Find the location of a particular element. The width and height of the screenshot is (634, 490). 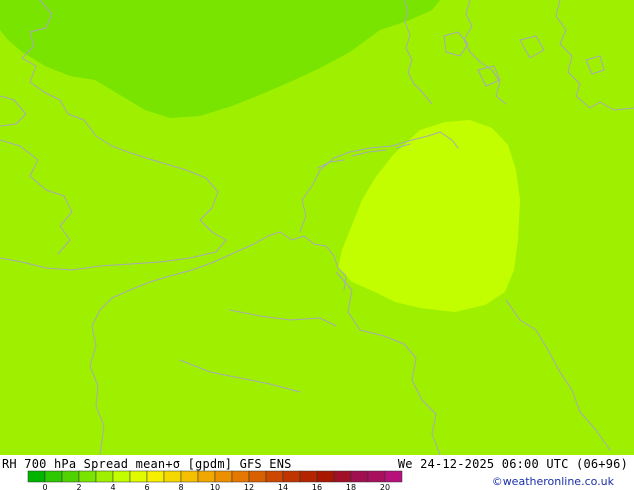

map-title: RH 700 hPa Spread mean+σ [gpdm] GFS ENS is located at coordinates (147, 464).